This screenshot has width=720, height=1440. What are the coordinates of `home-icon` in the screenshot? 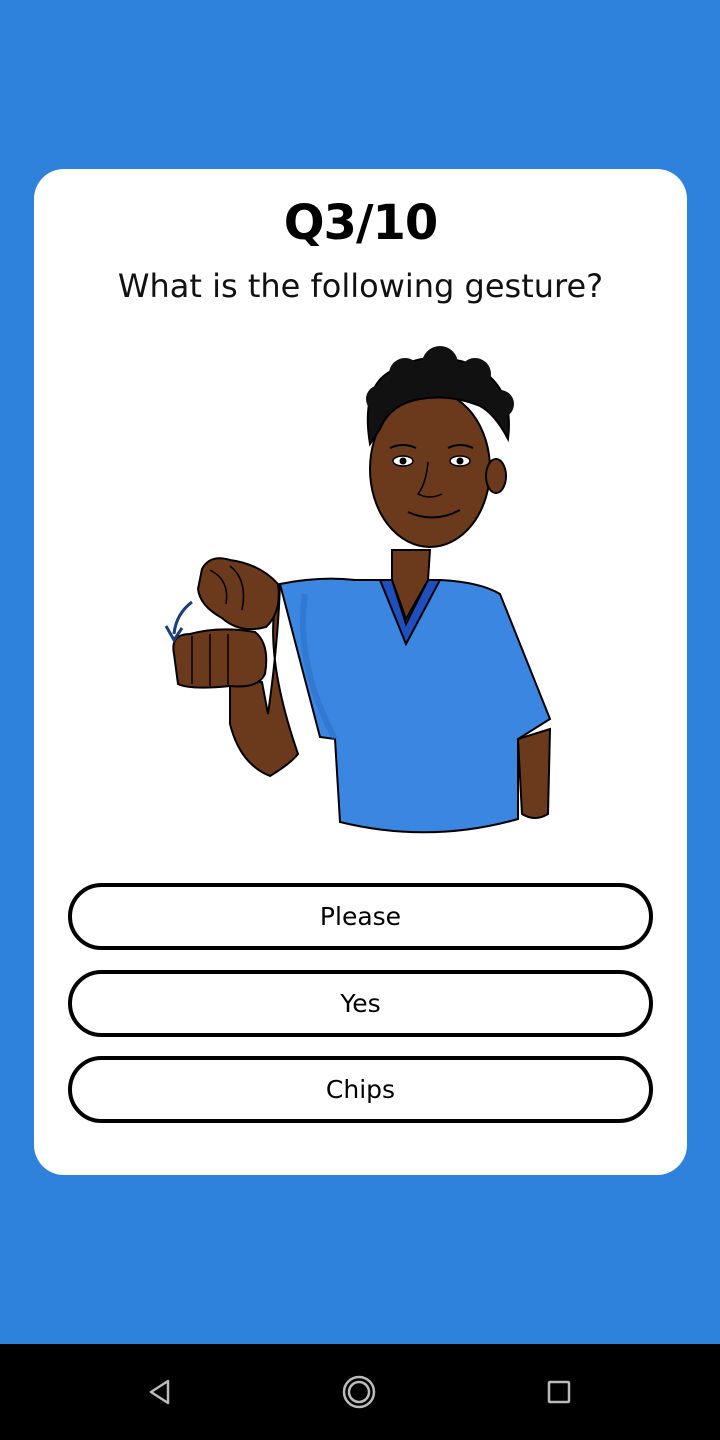 It's located at (359, 1392).